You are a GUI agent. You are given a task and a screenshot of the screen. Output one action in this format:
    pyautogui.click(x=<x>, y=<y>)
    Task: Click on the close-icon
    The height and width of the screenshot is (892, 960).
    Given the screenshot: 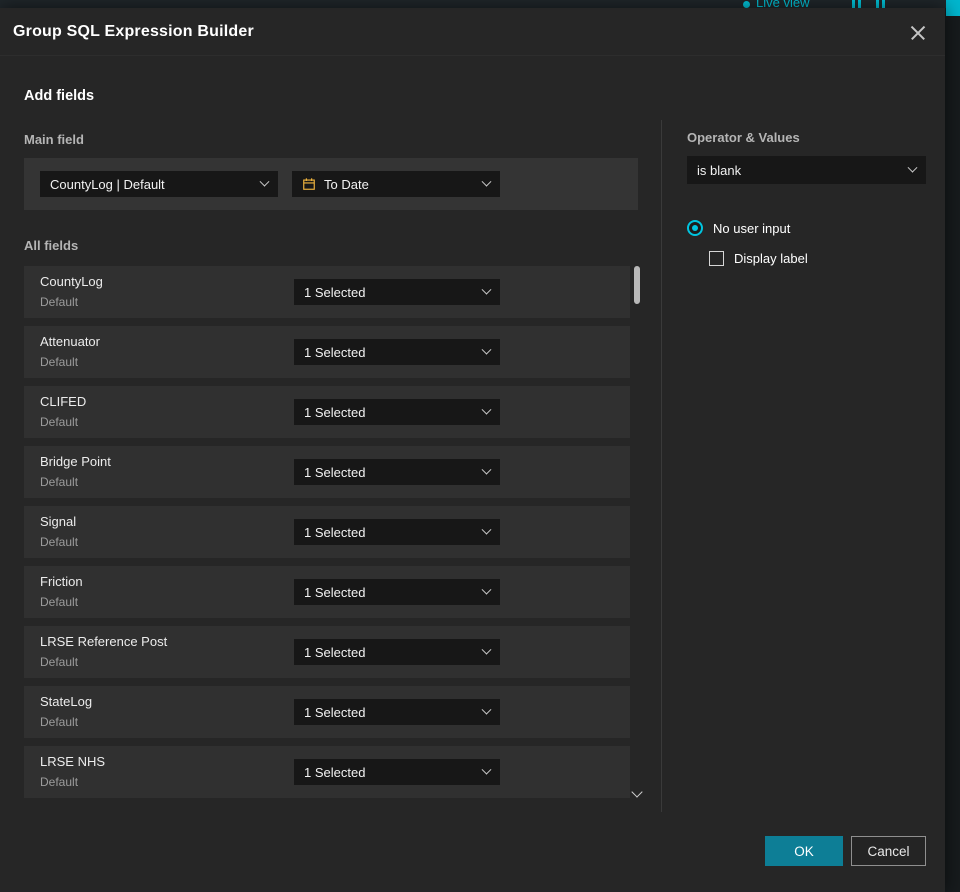 What is the action you would take?
    pyautogui.click(x=918, y=33)
    